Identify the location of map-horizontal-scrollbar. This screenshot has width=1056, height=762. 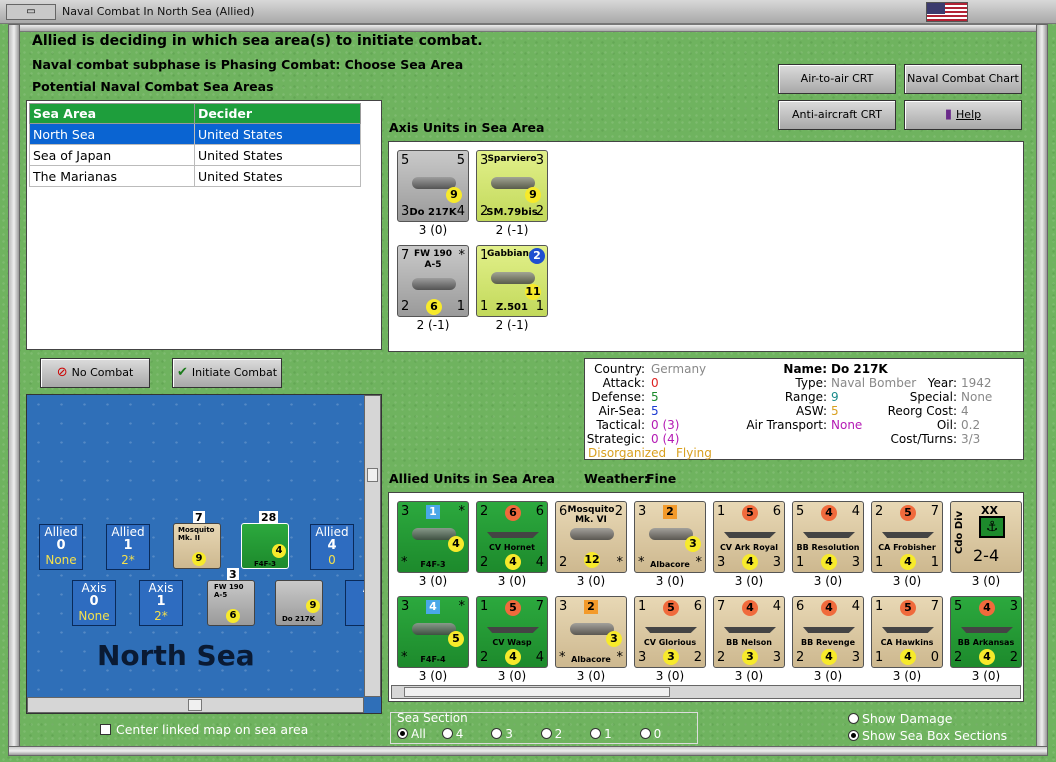
(195, 705).